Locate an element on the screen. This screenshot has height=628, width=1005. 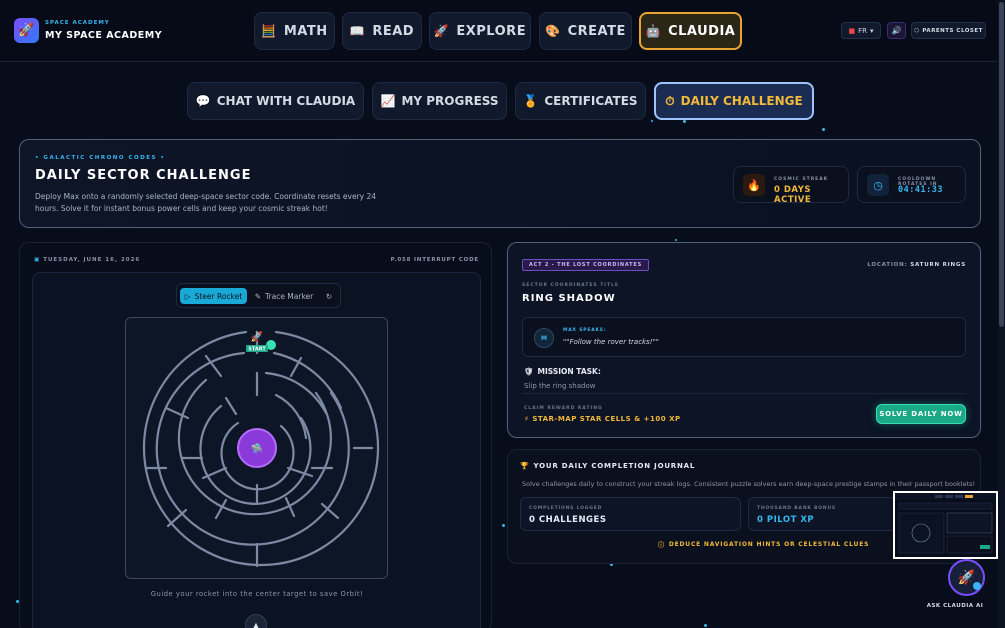
solve-daily-button: SOLVE DAILY NOW is located at coordinates (921, 414).